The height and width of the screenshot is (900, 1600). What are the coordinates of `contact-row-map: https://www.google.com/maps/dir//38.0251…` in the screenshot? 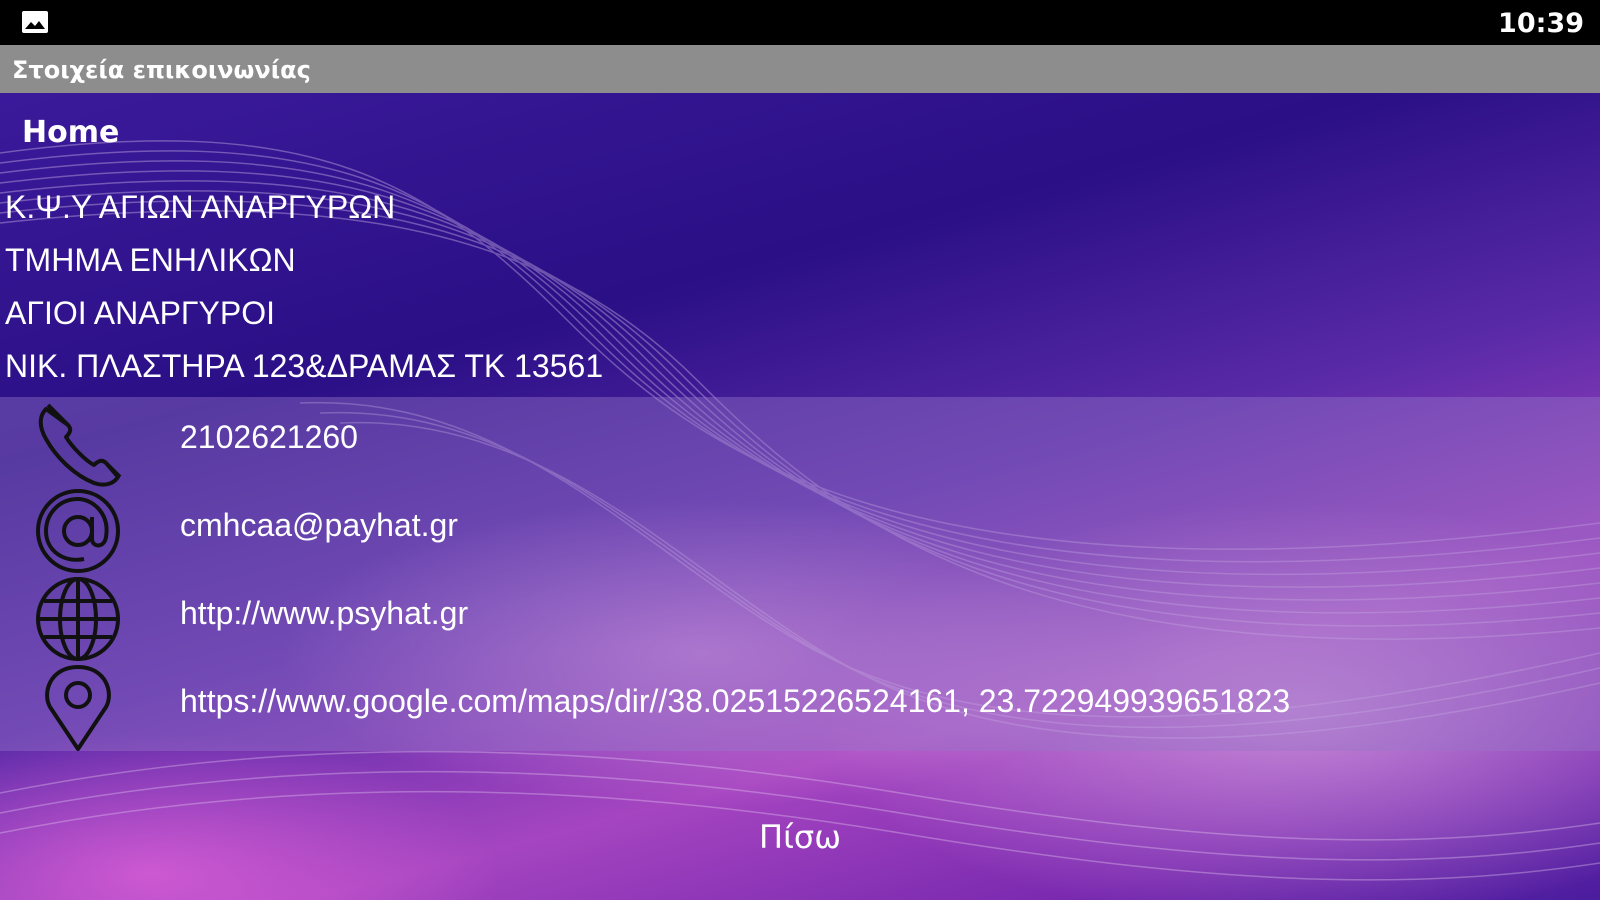 It's located at (800, 706).